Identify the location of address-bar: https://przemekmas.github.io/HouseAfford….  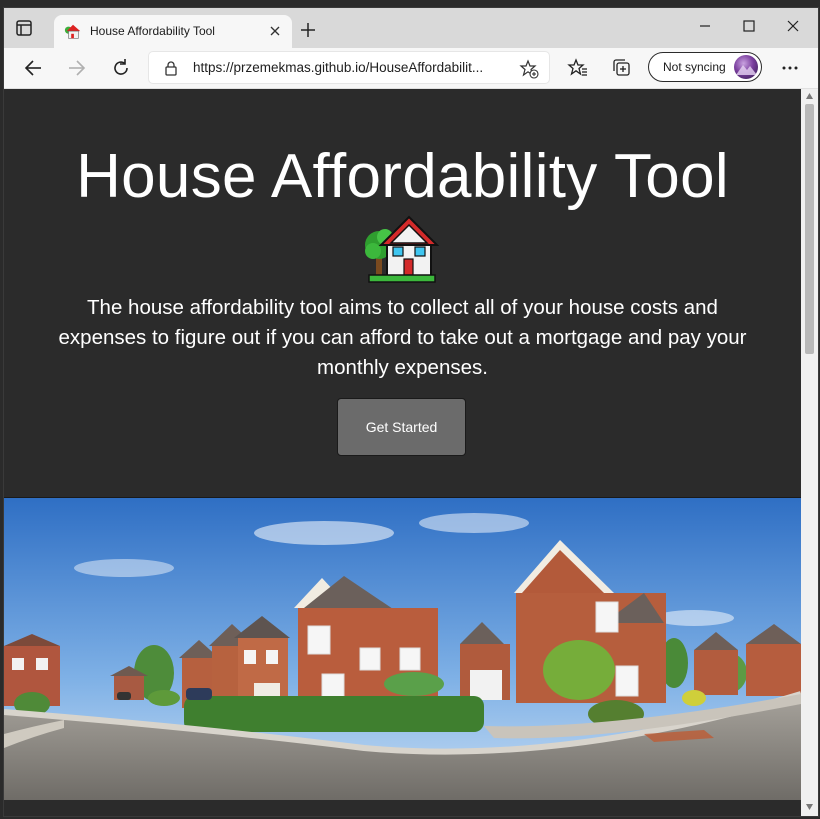
(349, 67).